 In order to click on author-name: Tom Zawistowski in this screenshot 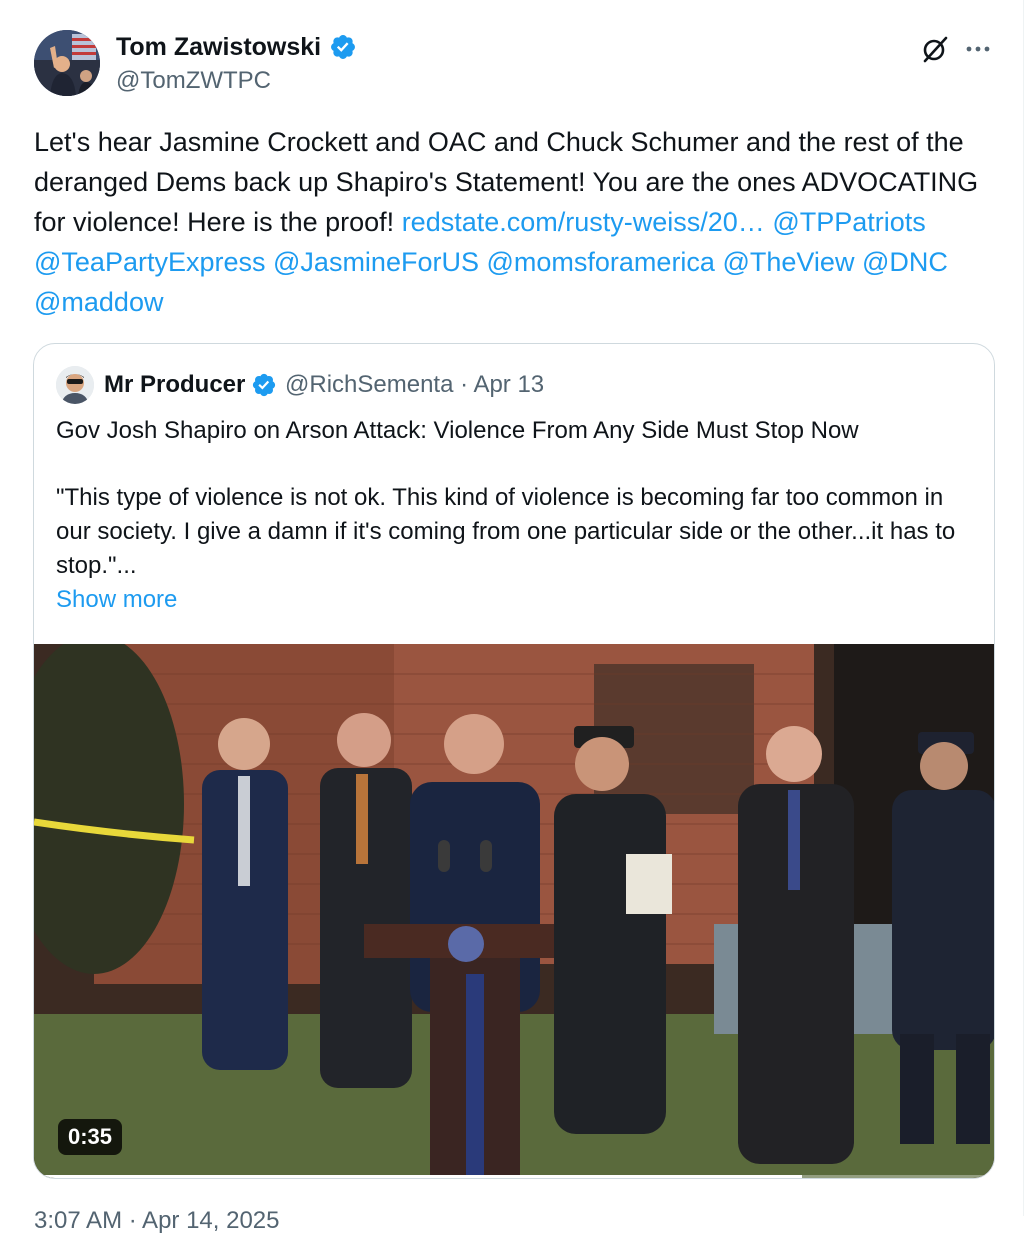, I will do `click(218, 47)`.